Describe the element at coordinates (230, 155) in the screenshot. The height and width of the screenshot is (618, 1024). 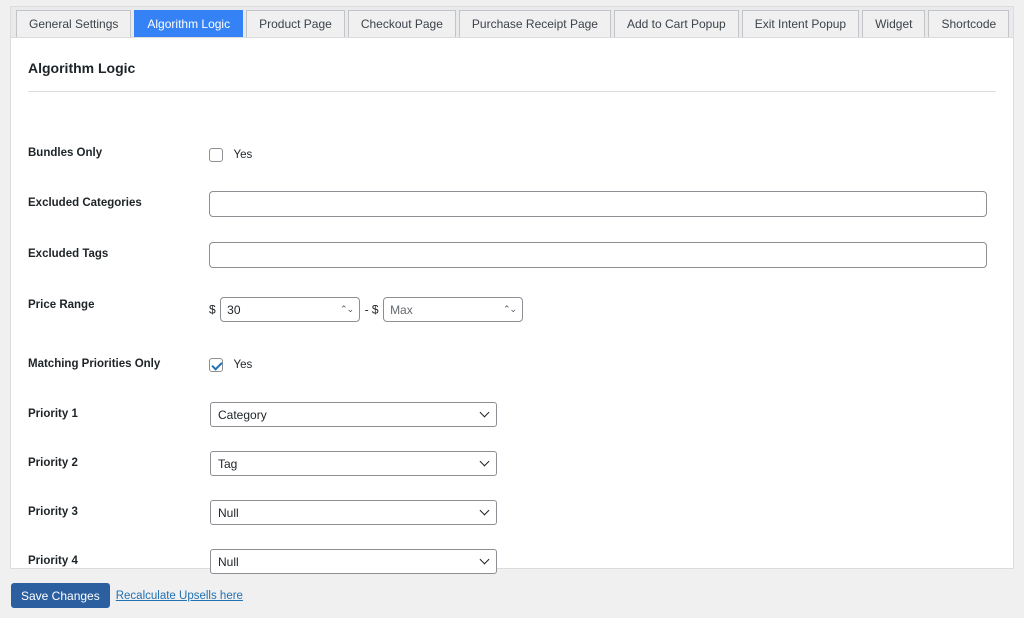
I see `bundles-only-field: Yes` at that location.